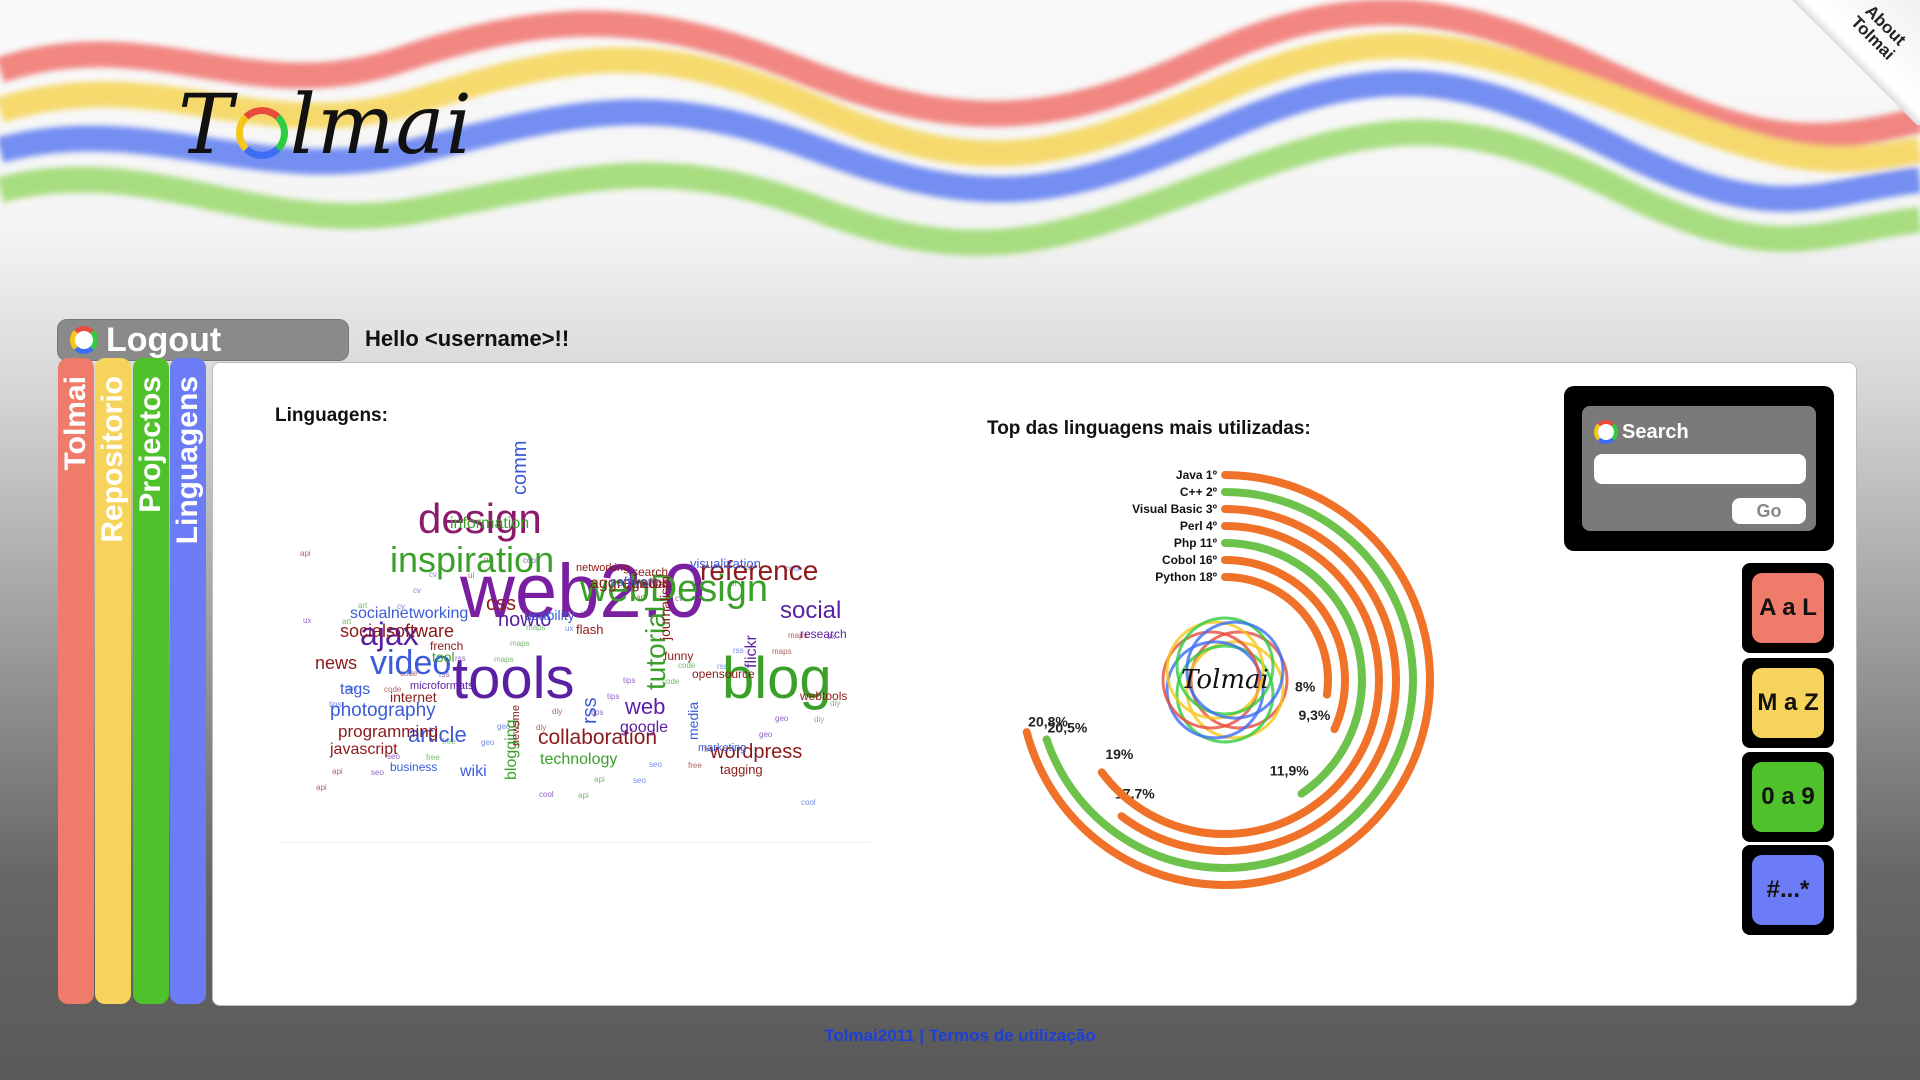  What do you see at coordinates (645, 707) in the screenshot?
I see `tag-word: web` at bounding box center [645, 707].